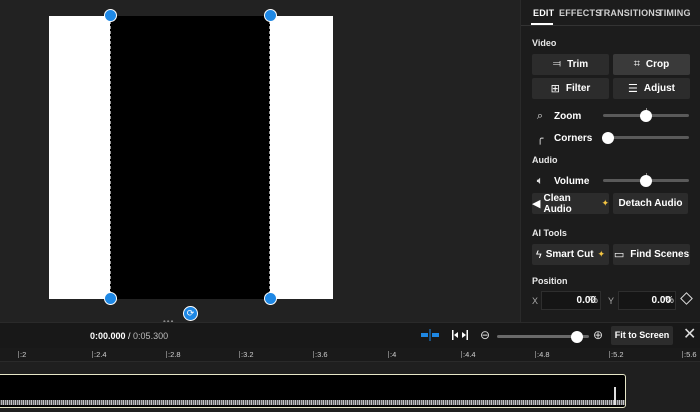 This screenshot has height=412, width=700. I want to click on close-timeline-icon: ✕, so click(689, 335).